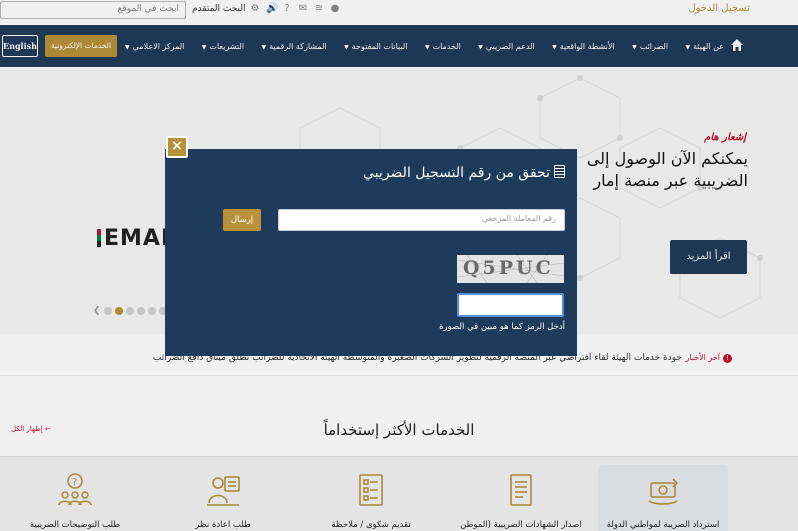  What do you see at coordinates (421, 220) in the screenshot?
I see `reference-number-input: رقم المعاملة المرجعي` at bounding box center [421, 220].